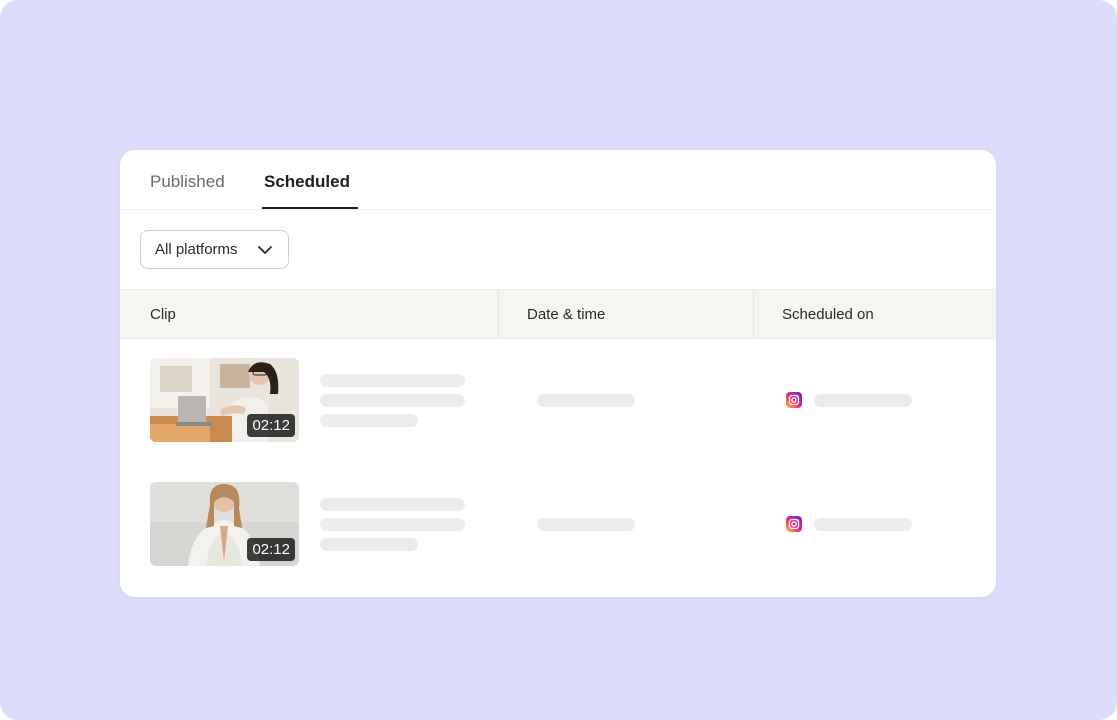  Describe the element at coordinates (828, 314) in the screenshot. I see `column-header-scheduled-on: Scheduled on` at that location.